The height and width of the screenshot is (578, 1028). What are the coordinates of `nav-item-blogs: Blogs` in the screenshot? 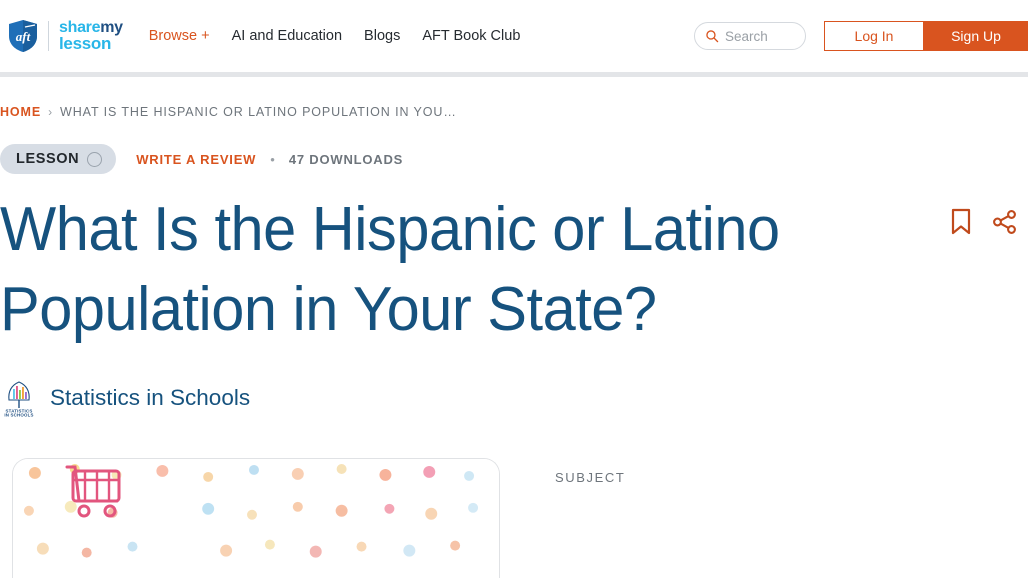 It's located at (382, 36).